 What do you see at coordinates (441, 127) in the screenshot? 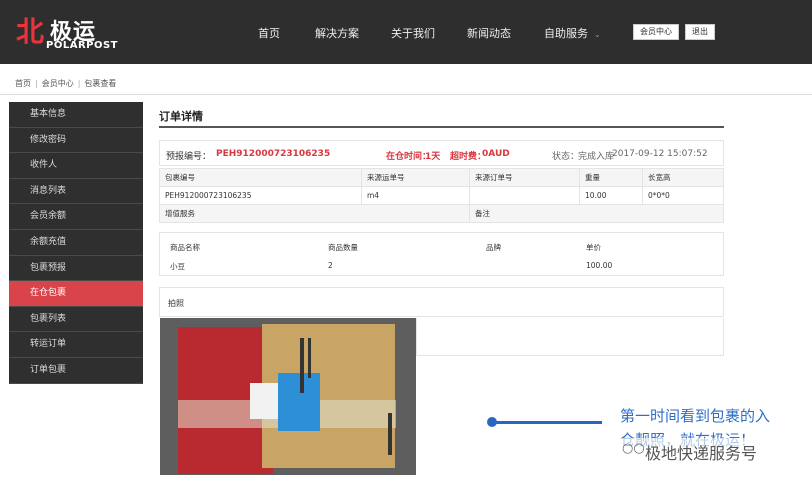
I see `title-divider` at bounding box center [441, 127].